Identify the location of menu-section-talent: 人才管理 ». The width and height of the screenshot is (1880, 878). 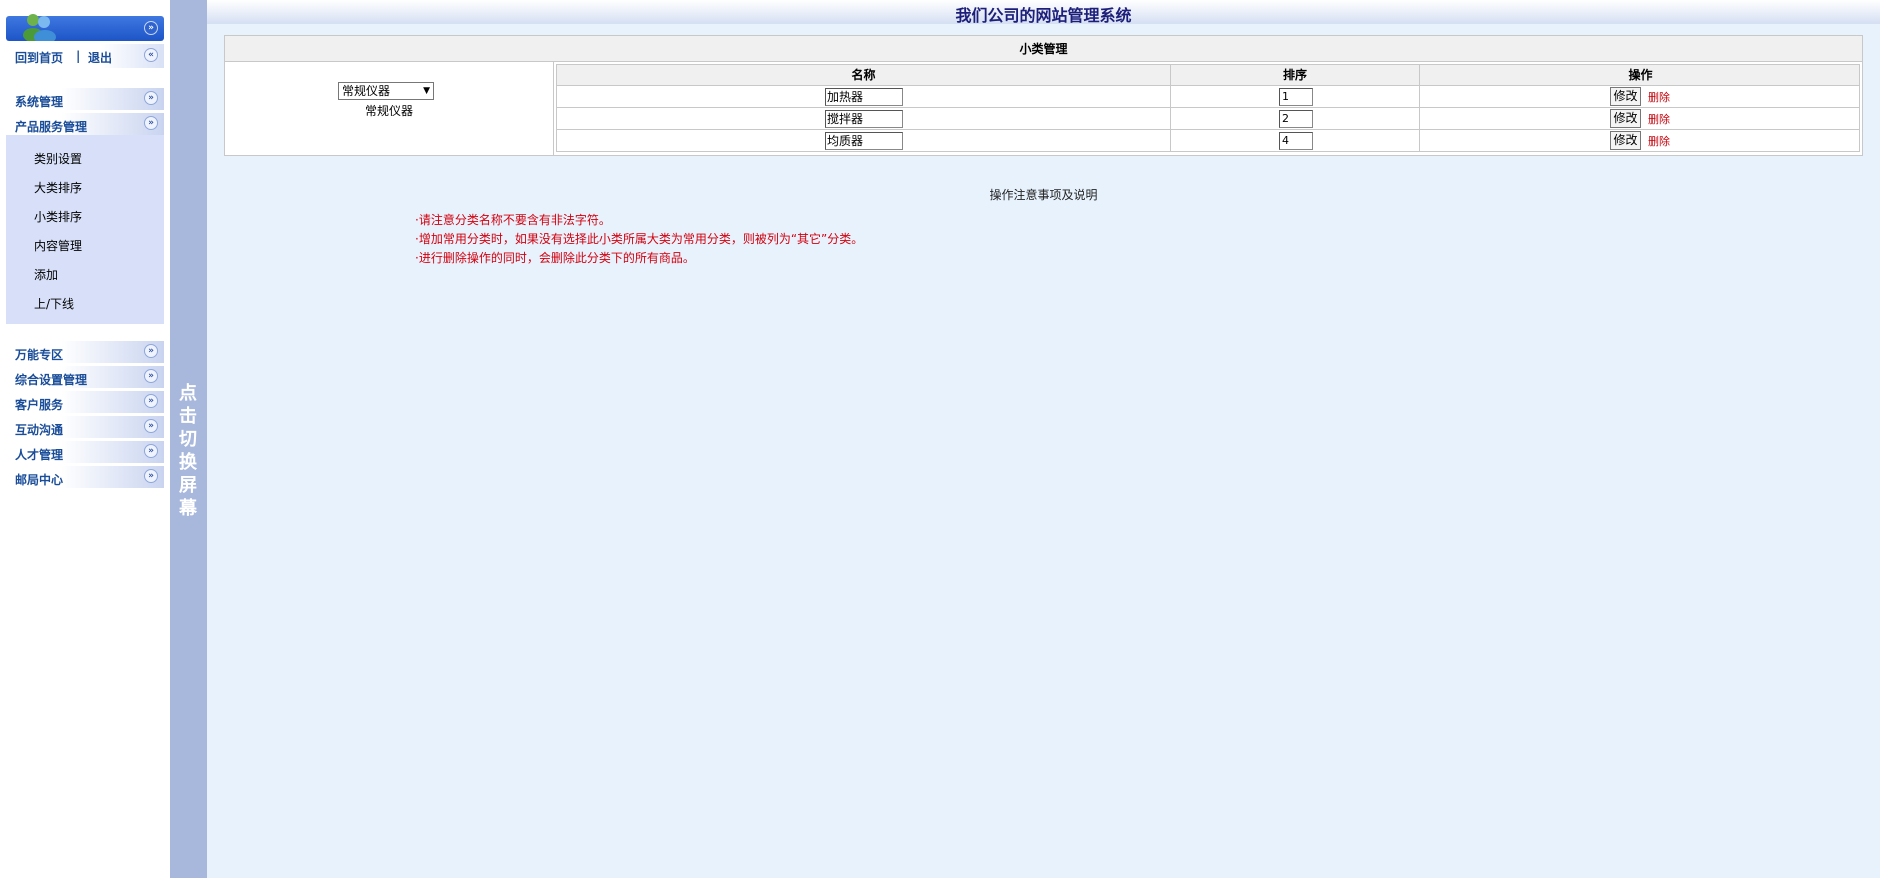
(85, 452).